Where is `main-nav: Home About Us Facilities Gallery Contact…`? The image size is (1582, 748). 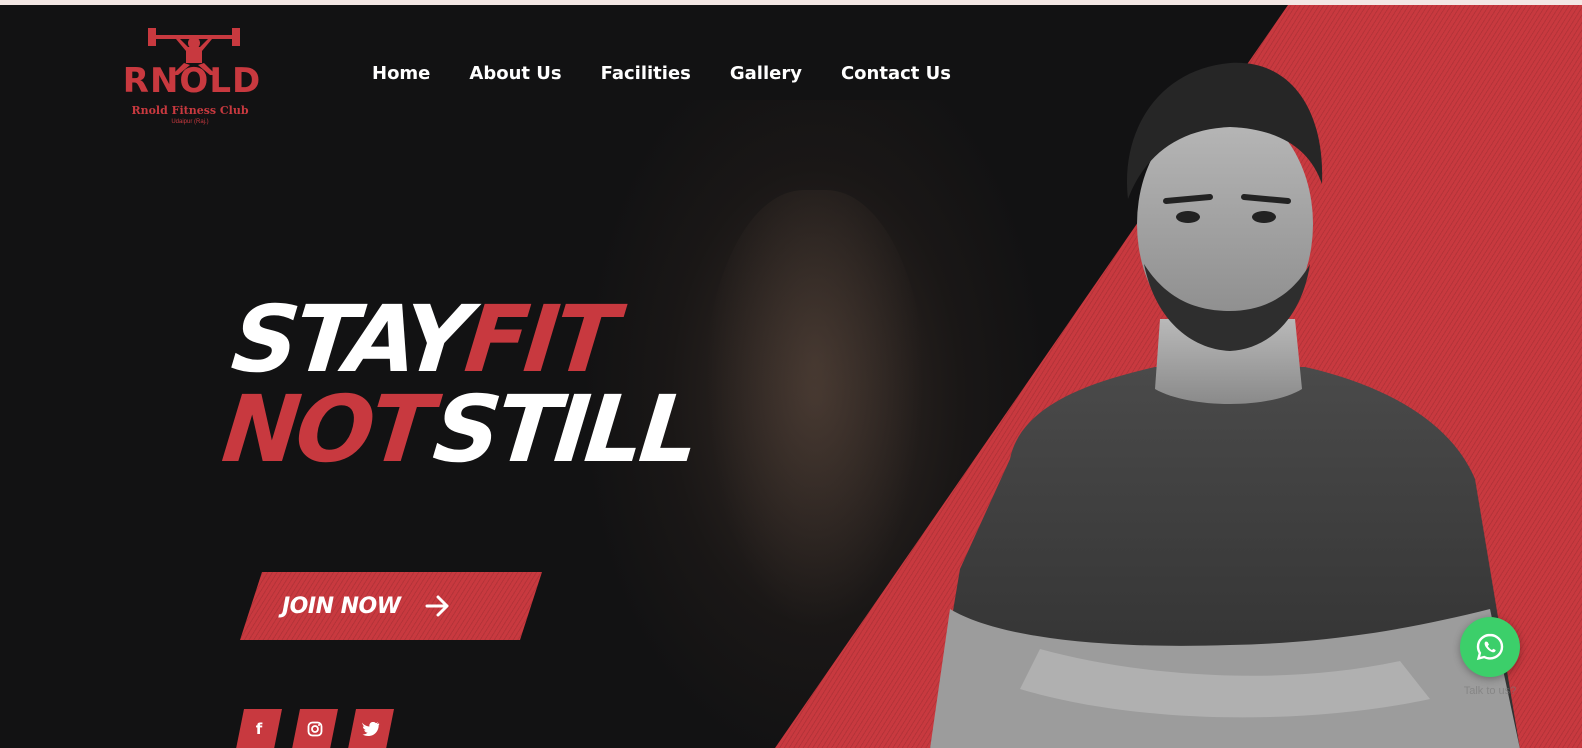
main-nav: Home About Us Facilities Gallery Contact… is located at coordinates (661, 73).